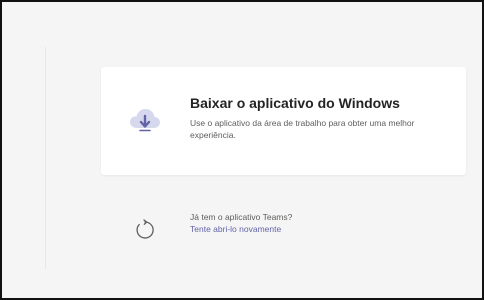 The height and width of the screenshot is (300, 484). Describe the element at coordinates (145, 229) in the screenshot. I see `refresh-icon` at that location.